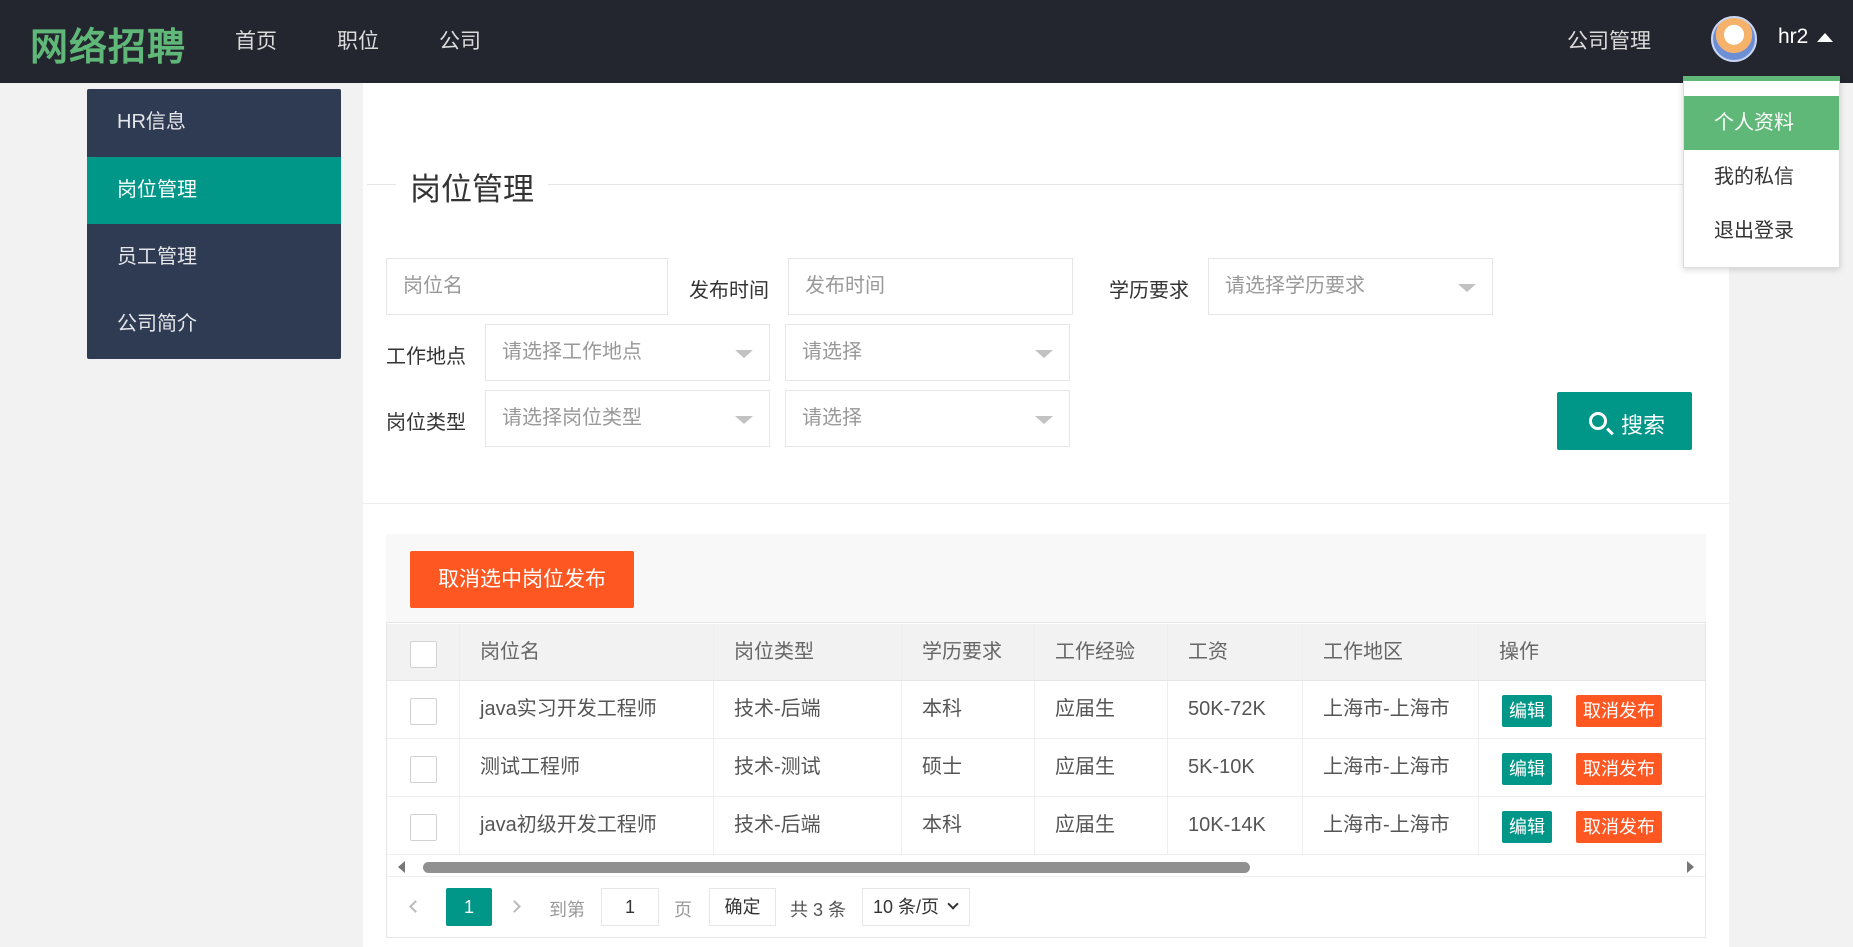  Describe the element at coordinates (836, 867) in the screenshot. I see `scrollbar-thumb` at that location.